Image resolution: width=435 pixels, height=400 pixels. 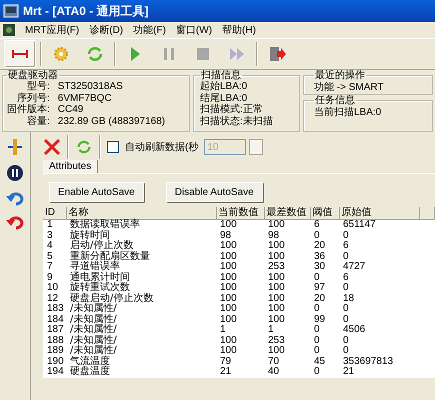 What do you see at coordinates (33, 98) in the screenshot?
I see `field-label: 序列号:` at bounding box center [33, 98].